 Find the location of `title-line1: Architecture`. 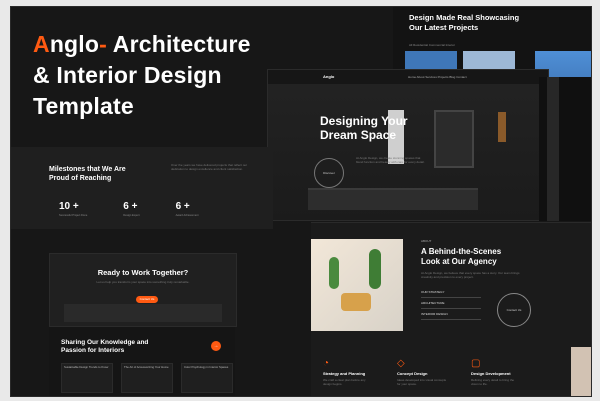

title-line1: Architecture is located at coordinates (181, 44).